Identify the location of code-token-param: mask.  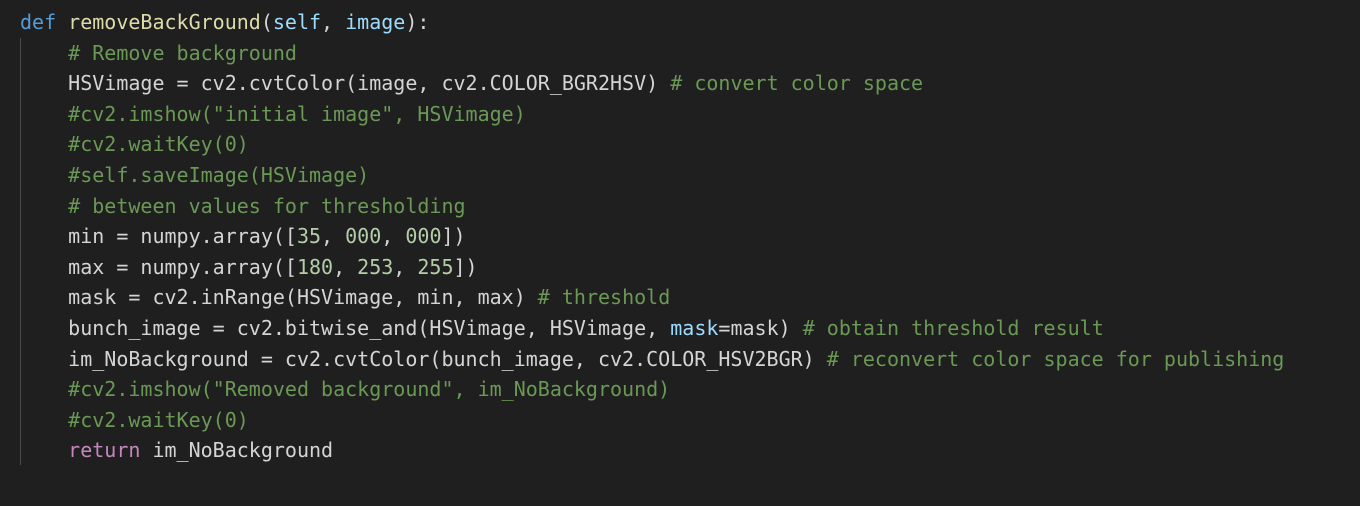
(694, 327).